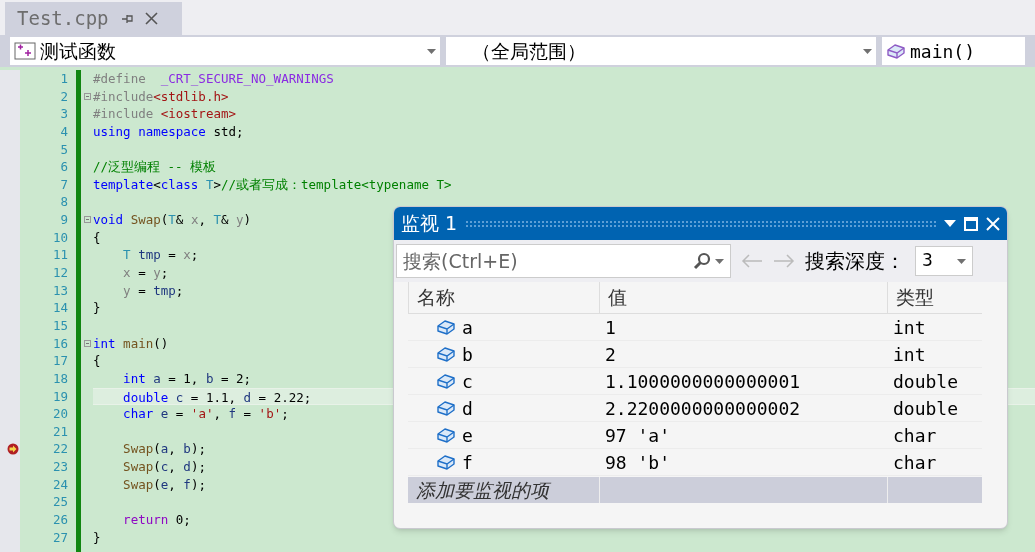  What do you see at coordinates (934, 297) in the screenshot?
I see `column-header: 类型` at bounding box center [934, 297].